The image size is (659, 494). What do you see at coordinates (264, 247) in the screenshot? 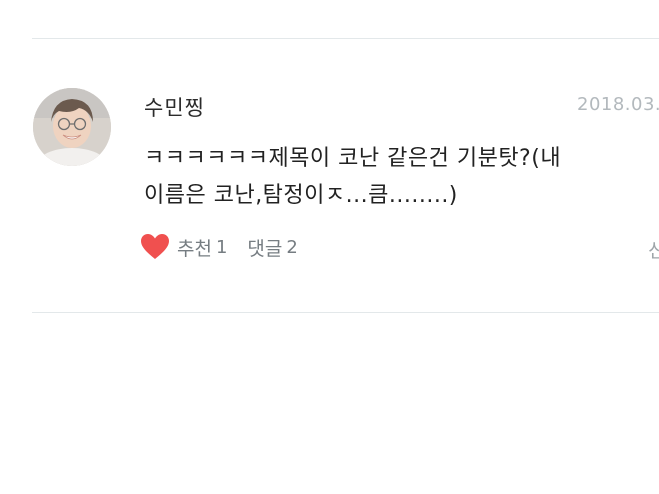
I see `reply-button: 댓글` at bounding box center [264, 247].